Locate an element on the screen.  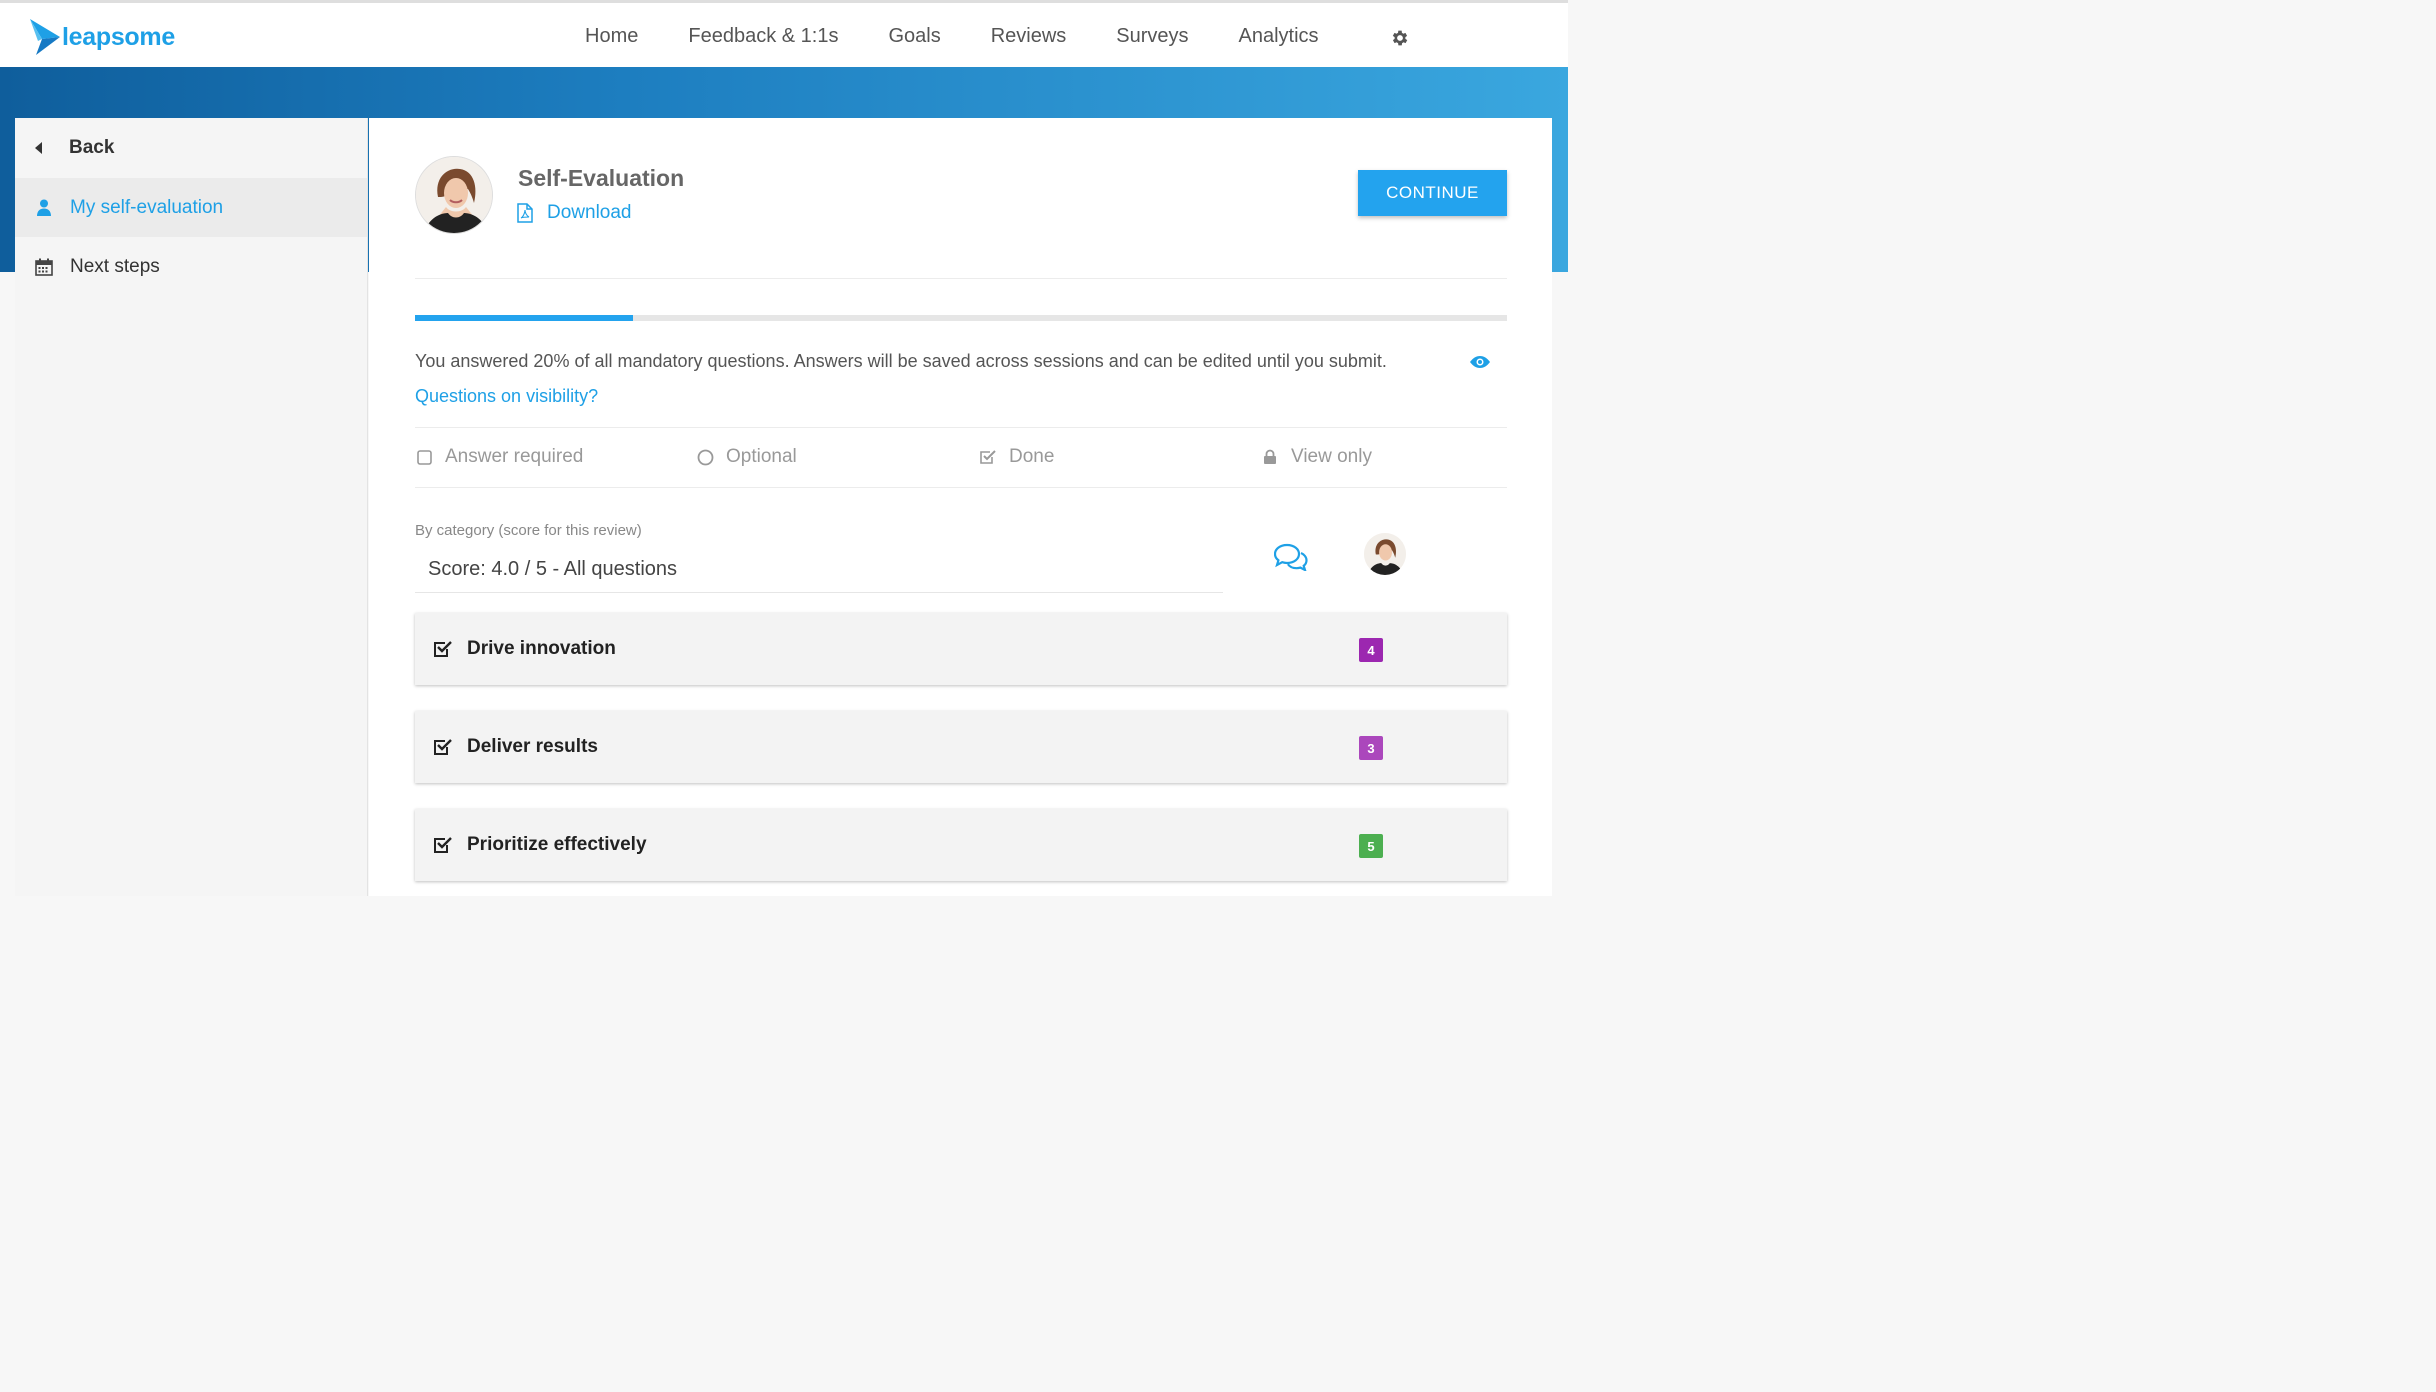
nav-home: Home is located at coordinates (611, 36).